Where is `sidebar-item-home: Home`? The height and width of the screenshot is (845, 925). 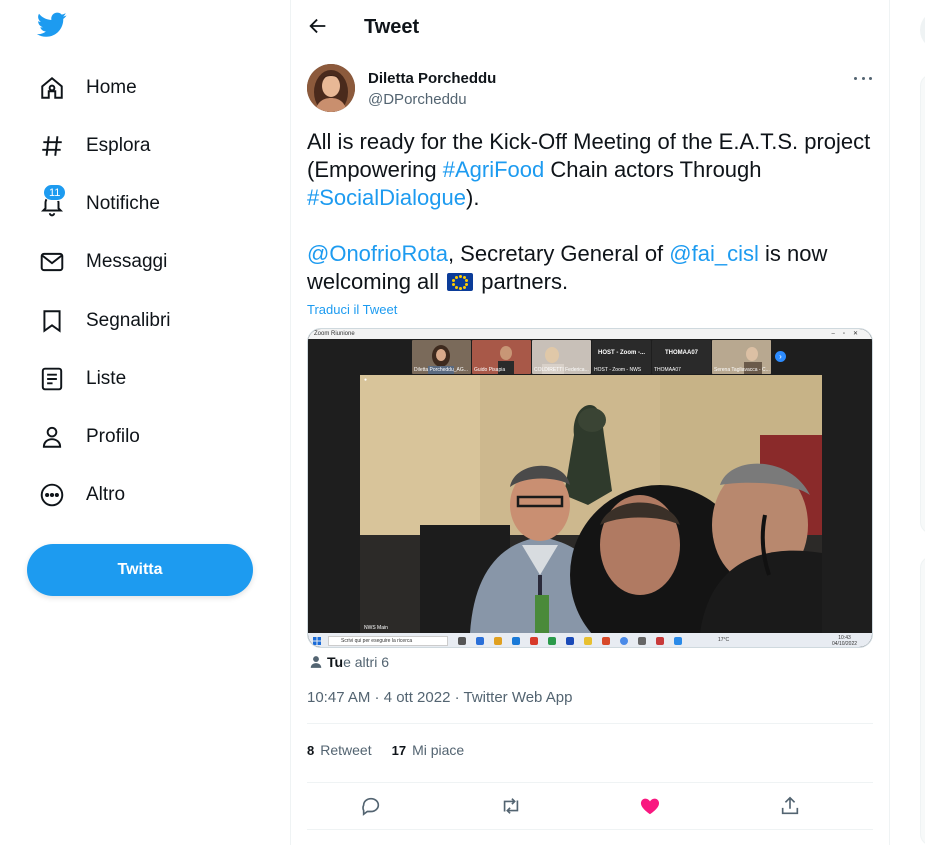
sidebar-item-home: Home is located at coordinates (87, 88).